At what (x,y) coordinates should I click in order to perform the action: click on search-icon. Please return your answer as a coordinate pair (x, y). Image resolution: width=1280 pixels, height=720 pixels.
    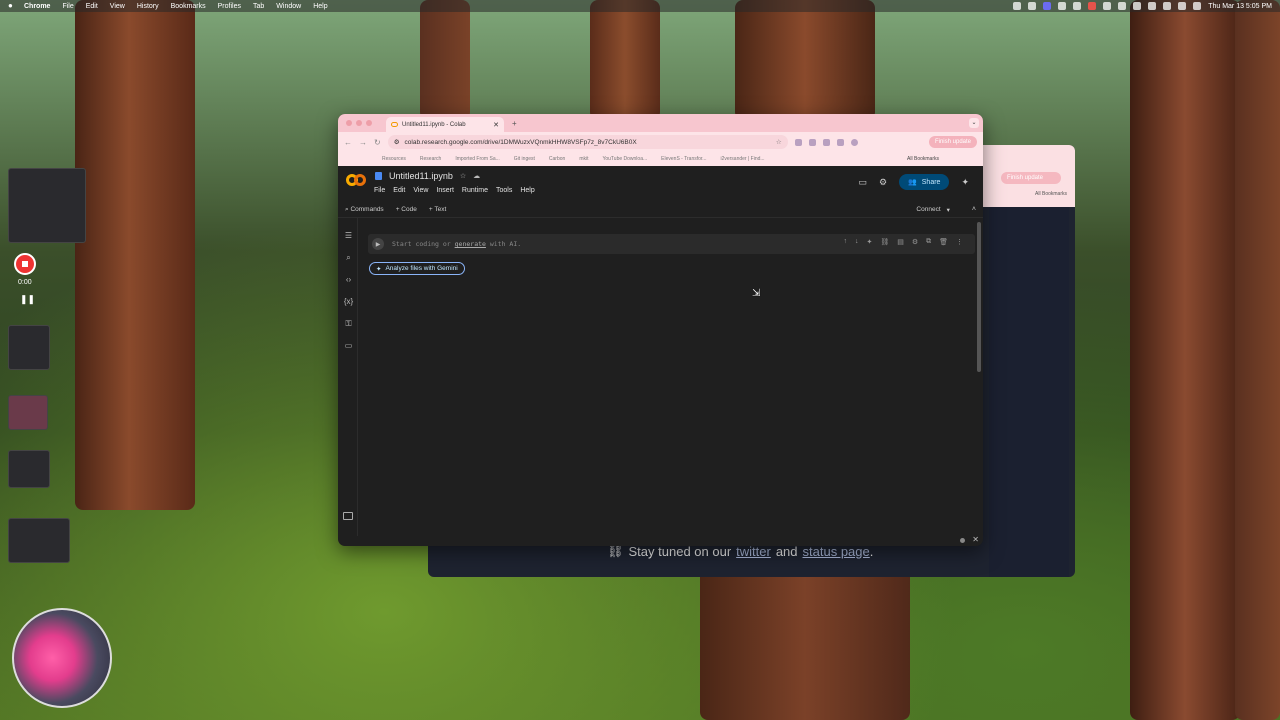
    Looking at the image, I should click on (1182, 6).